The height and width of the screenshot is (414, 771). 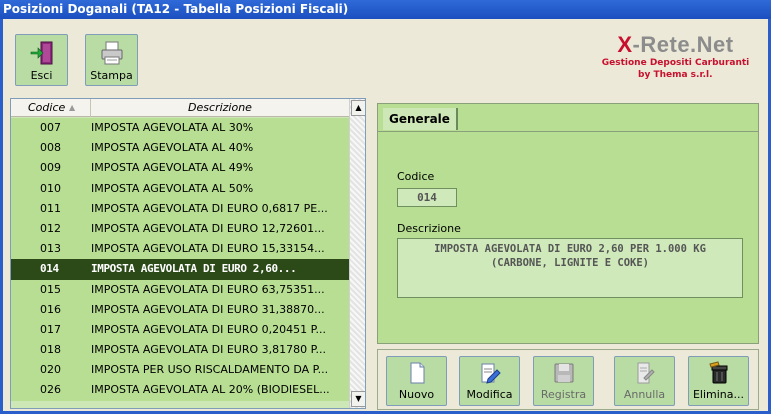 I want to click on code-label: Codice, so click(x=416, y=176).